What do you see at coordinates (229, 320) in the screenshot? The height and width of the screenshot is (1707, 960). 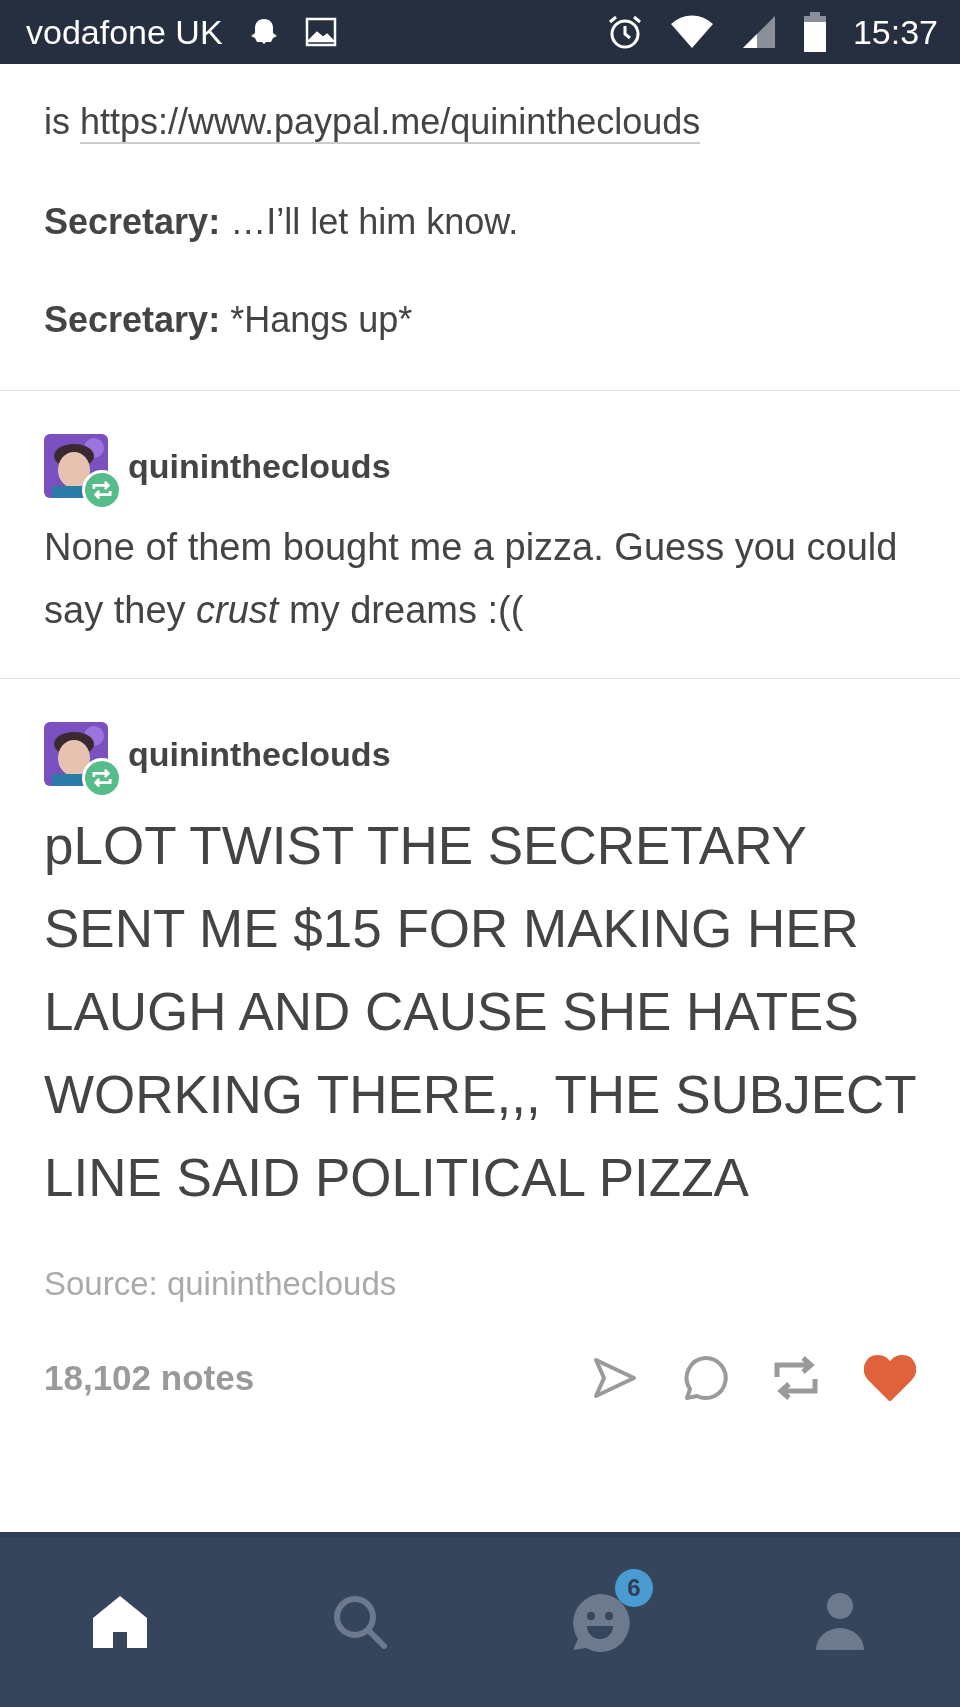 I see `dialogue-line: Secretary: *Hangs up*` at bounding box center [229, 320].